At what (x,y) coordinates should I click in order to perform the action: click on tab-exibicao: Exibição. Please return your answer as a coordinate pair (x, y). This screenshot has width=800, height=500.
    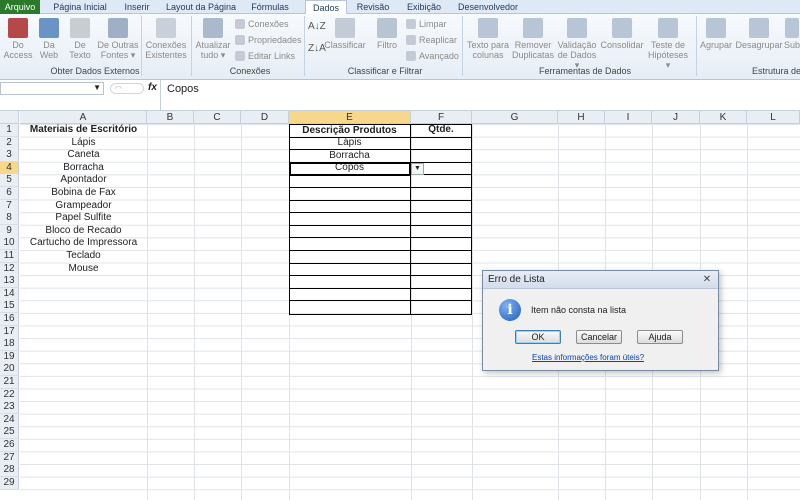
    Looking at the image, I should click on (424, 7).